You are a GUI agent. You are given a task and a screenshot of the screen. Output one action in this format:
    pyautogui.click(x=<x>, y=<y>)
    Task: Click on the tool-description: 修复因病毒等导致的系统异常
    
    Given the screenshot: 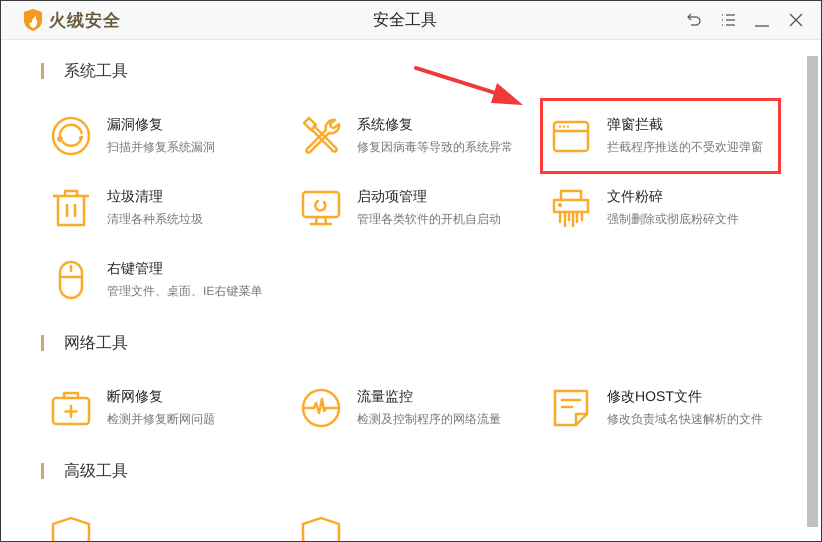 What is the action you would take?
    pyautogui.click(x=435, y=147)
    